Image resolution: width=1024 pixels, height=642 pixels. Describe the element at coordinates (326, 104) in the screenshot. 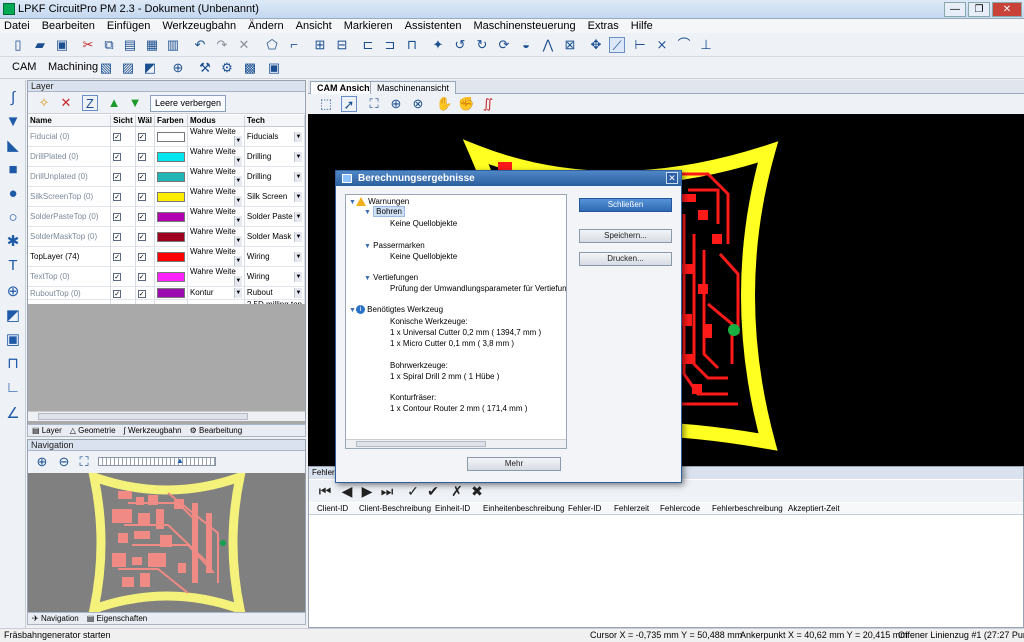

I see `select-area-icon: ⬚` at that location.